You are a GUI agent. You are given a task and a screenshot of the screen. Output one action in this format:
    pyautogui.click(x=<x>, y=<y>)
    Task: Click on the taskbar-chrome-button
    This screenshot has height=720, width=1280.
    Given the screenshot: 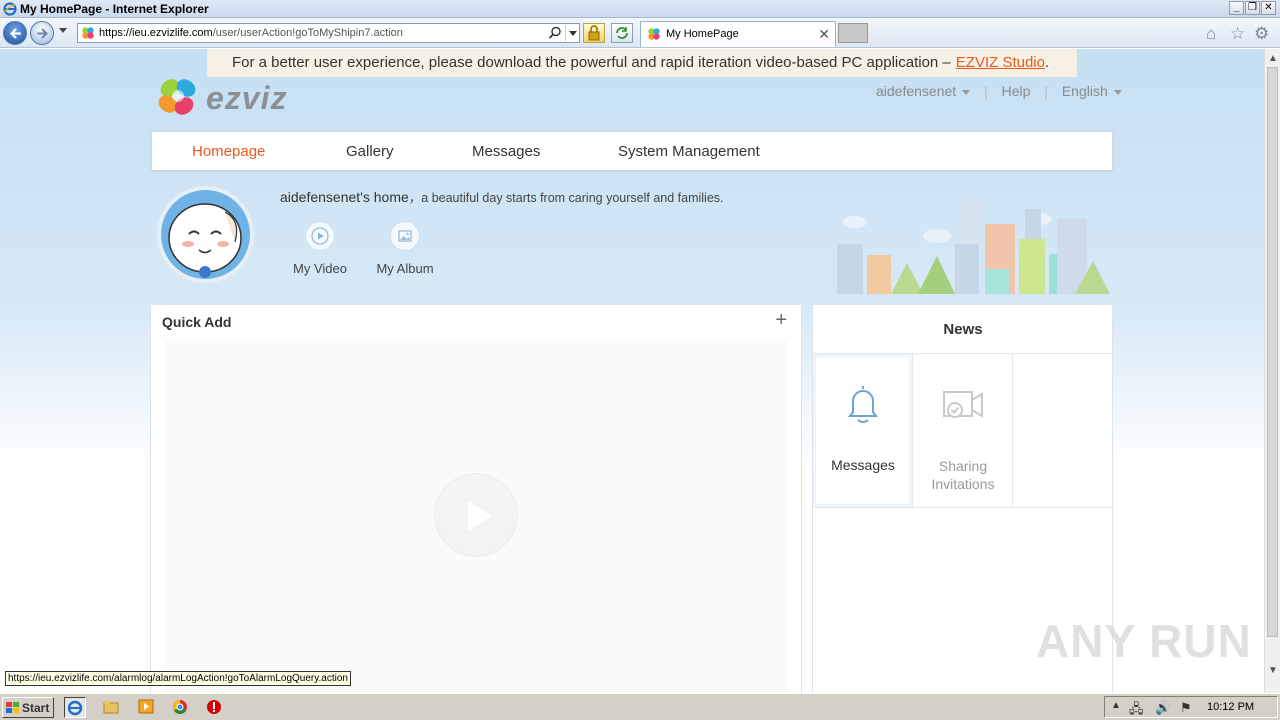 What is the action you would take?
    pyautogui.click(x=181, y=707)
    